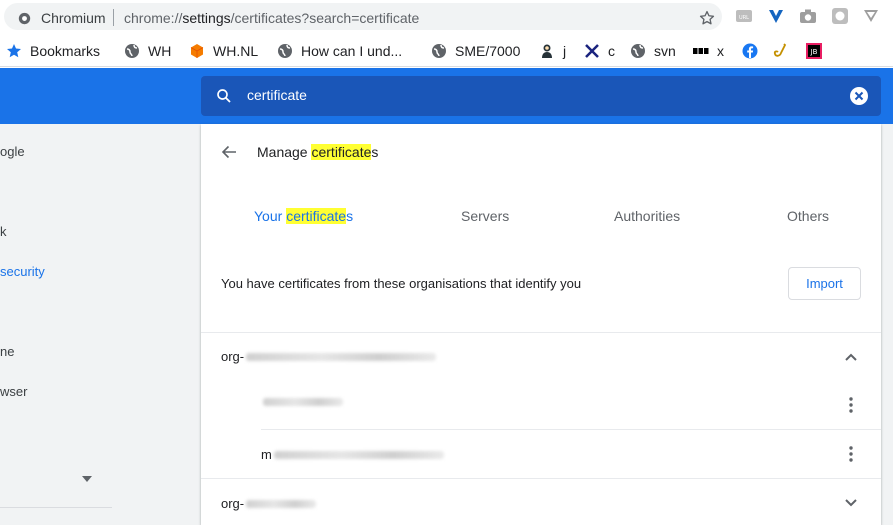 This screenshot has width=893, height=525. I want to click on back-arrow-icon, so click(229, 152).